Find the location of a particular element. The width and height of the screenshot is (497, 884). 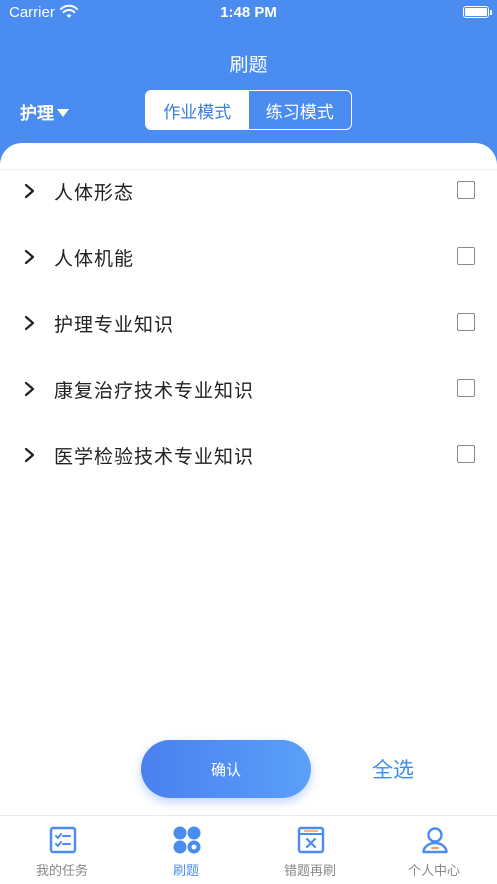

subject-label: 护理 is located at coordinates (37, 114).